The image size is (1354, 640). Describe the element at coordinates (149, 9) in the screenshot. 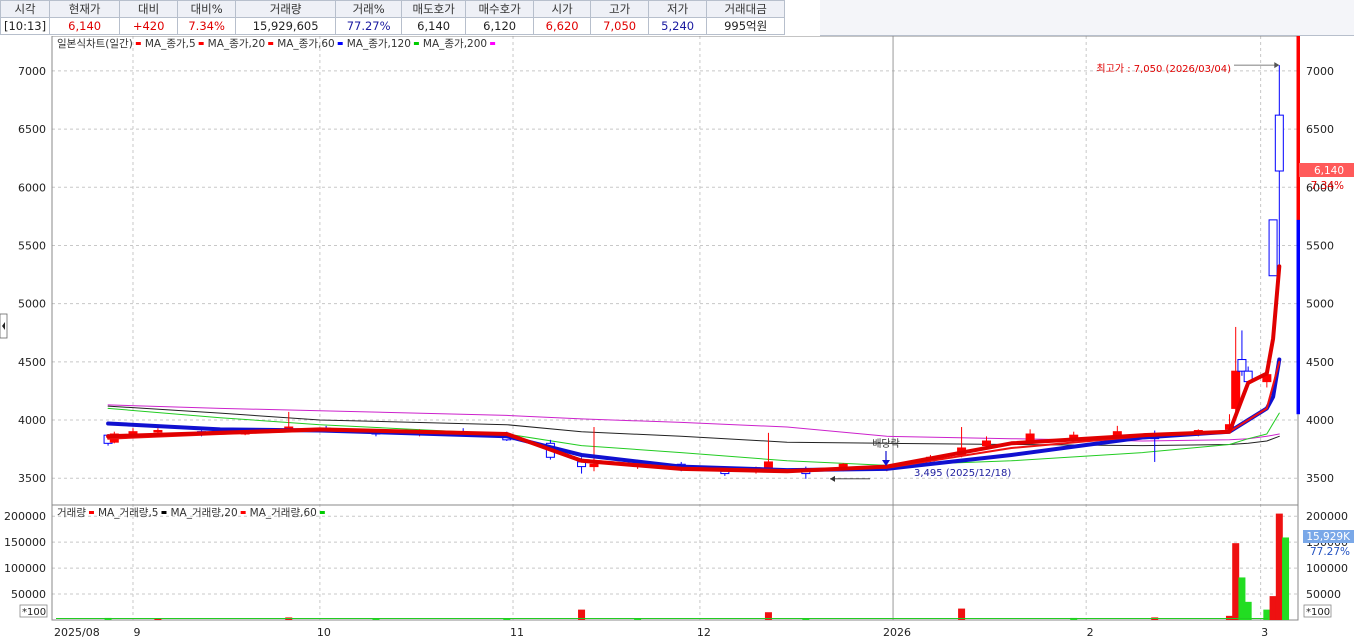

I see `header-change: 대비` at that location.